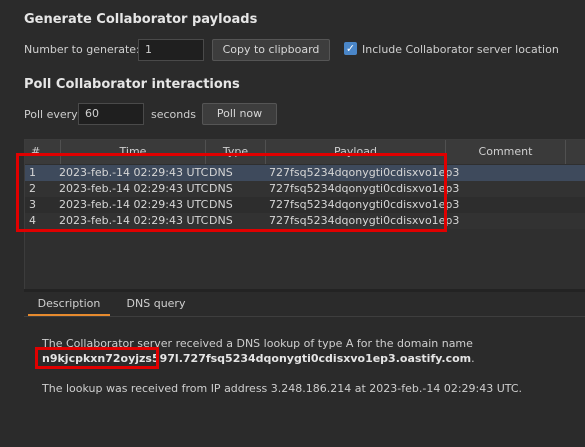  Describe the element at coordinates (111, 114) in the screenshot. I see `poll-interval-input: 60` at that location.